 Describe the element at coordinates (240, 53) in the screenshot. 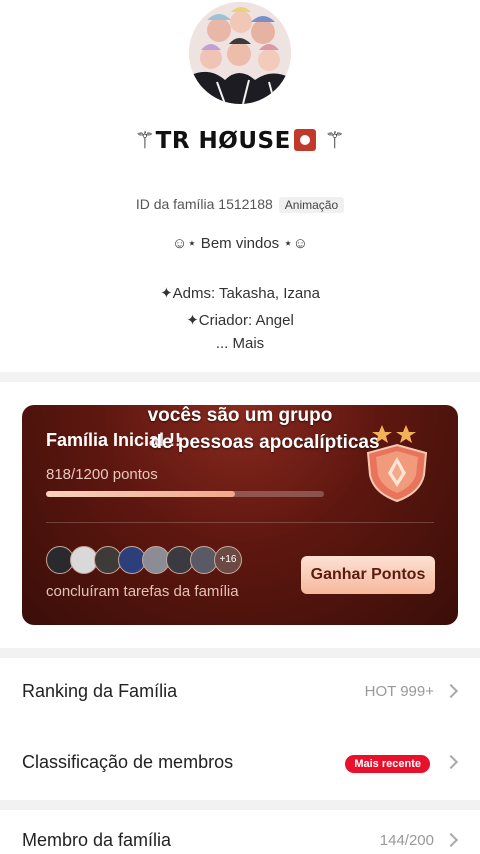

I see `family-avatar` at that location.